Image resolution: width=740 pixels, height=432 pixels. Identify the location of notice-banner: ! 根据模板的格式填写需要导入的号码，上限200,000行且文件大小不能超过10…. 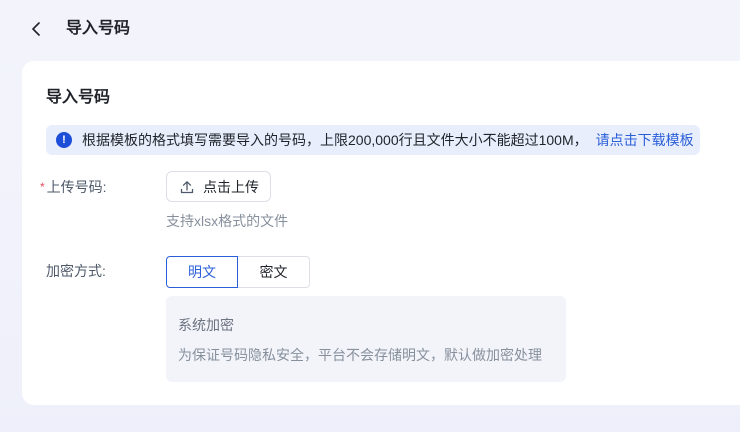
(373, 140).